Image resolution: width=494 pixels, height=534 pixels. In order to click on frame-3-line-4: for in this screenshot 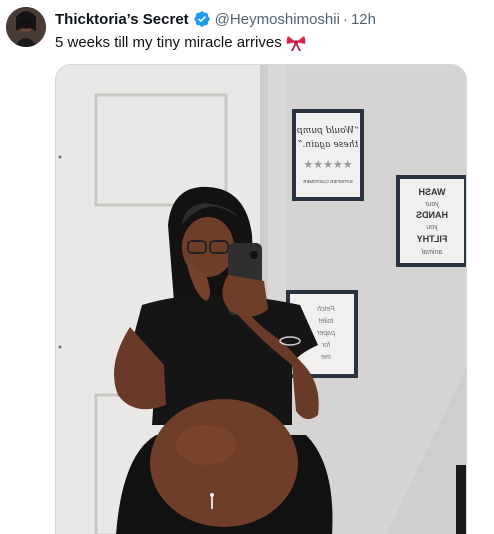, I will do `click(325, 345)`.